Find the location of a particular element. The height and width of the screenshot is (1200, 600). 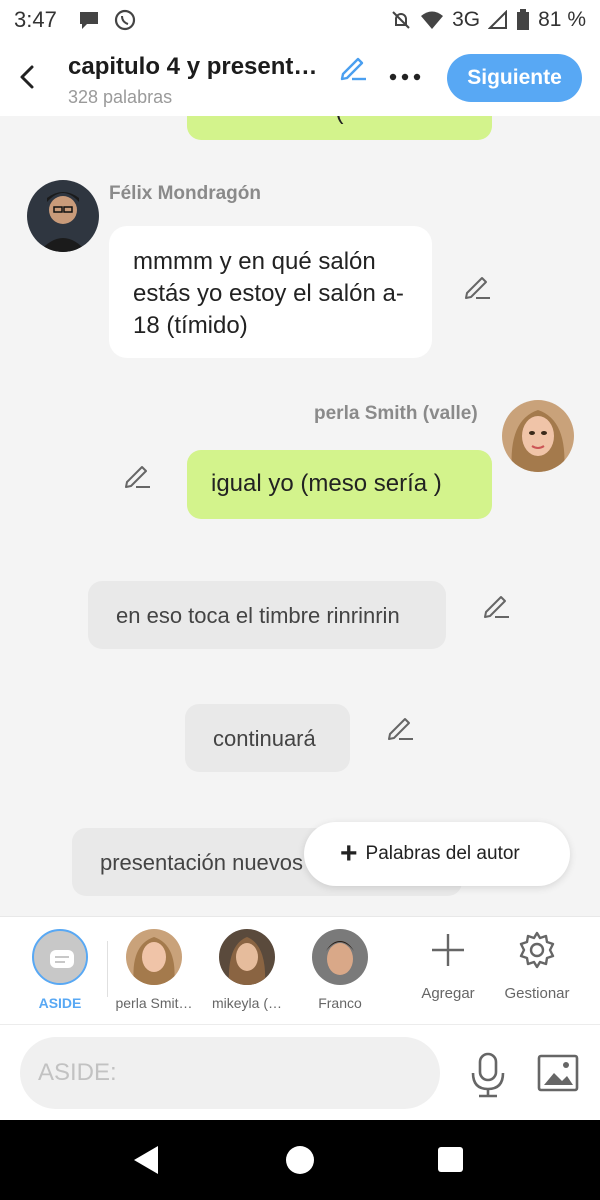

avatar-perla is located at coordinates (538, 436).